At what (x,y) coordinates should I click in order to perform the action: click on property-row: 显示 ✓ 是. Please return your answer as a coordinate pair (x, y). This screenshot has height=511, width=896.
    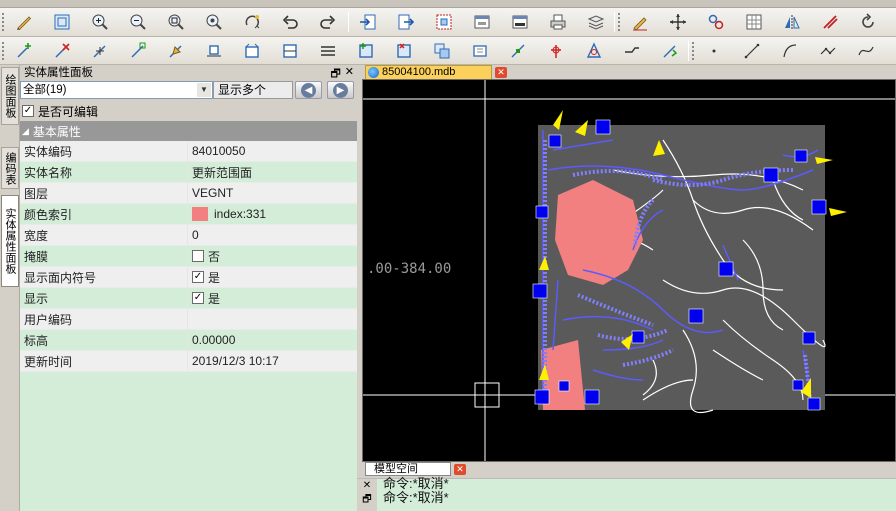
    Looking at the image, I should click on (188, 298).